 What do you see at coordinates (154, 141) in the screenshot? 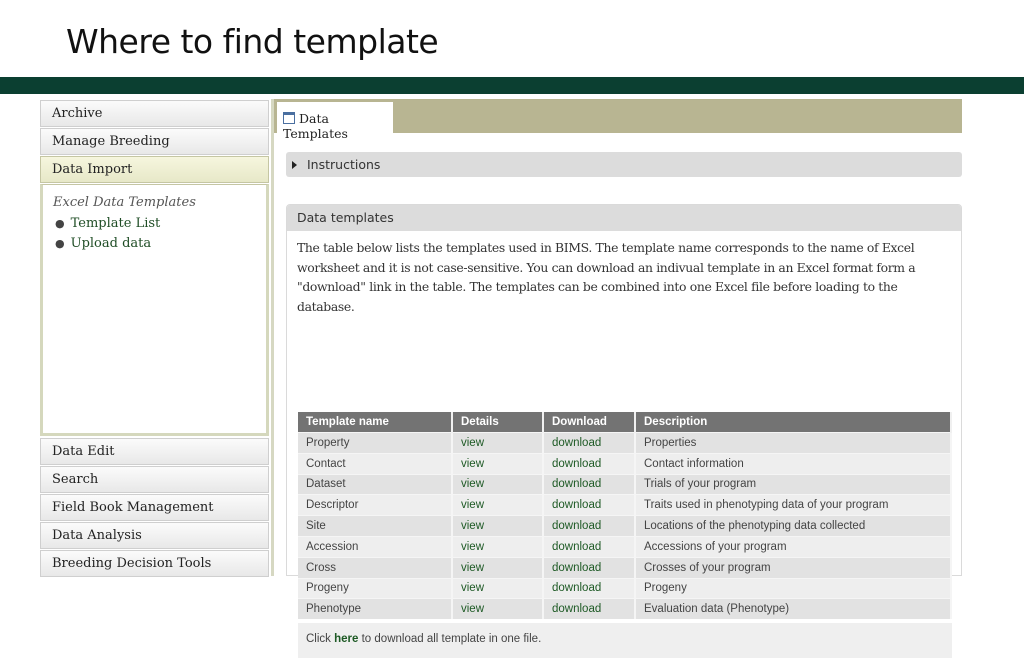
I see `sidebar-item-manage-breeding: Manage Breeding` at bounding box center [154, 141].